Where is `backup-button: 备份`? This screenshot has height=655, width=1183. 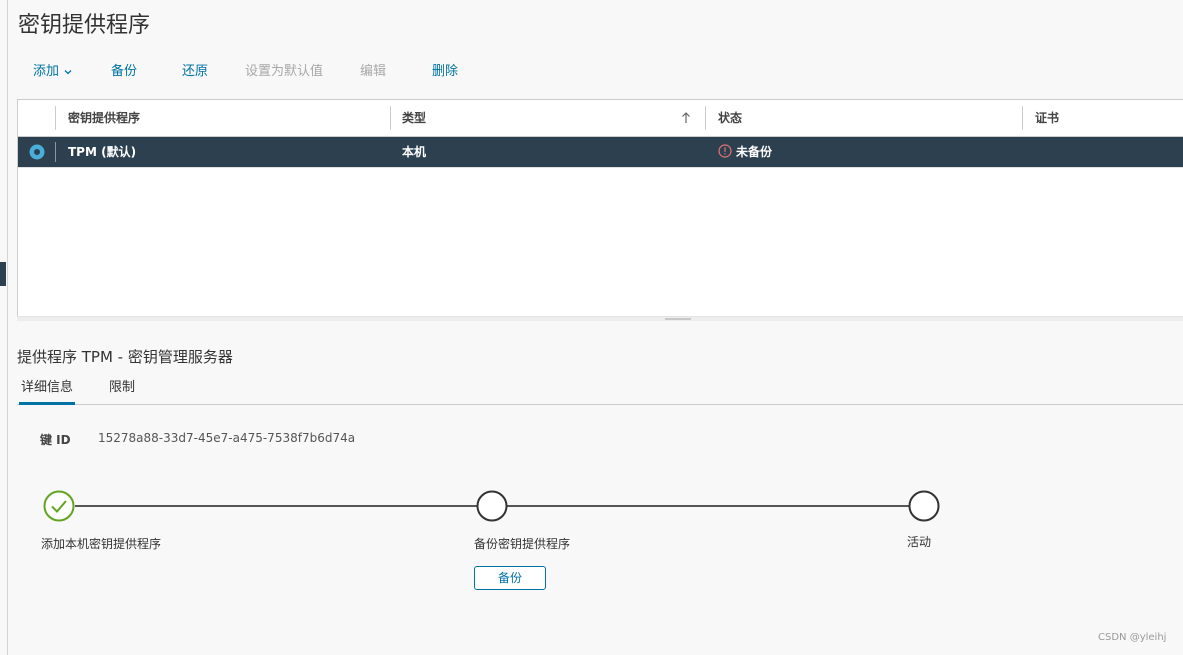
backup-button: 备份 is located at coordinates (510, 578).